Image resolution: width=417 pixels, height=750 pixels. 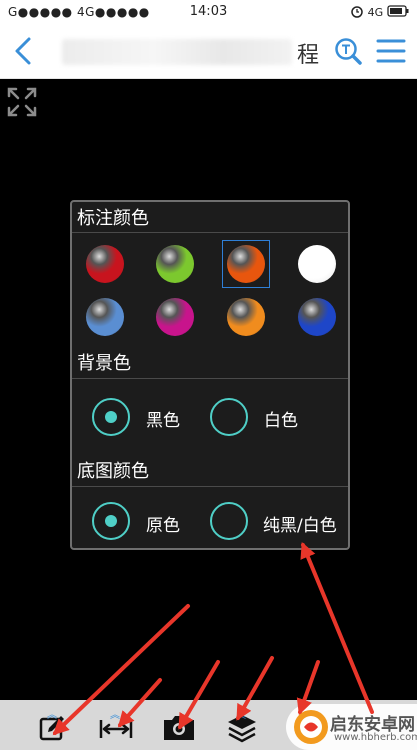 I want to click on measure-tool: ︽, so click(x=116, y=727).